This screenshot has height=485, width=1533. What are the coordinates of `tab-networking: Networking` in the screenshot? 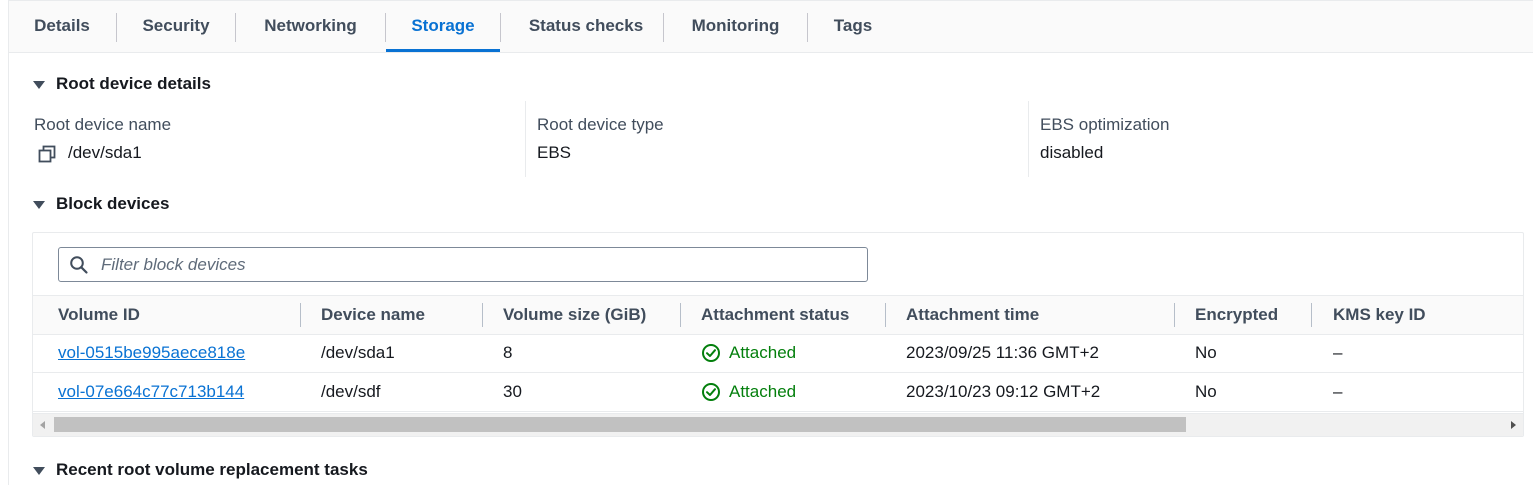 It's located at (310, 26).